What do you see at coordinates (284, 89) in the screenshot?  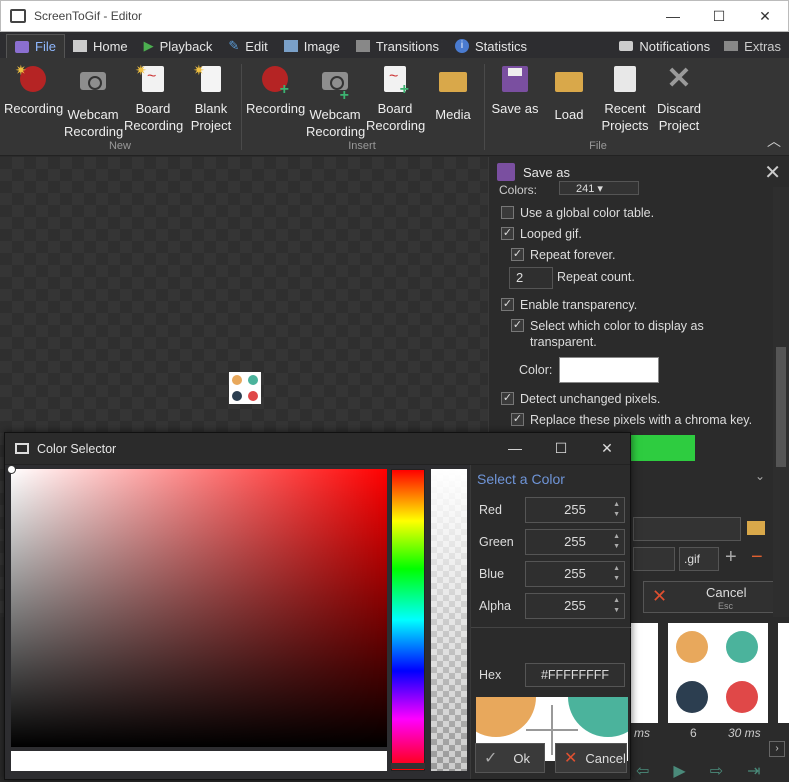 I see `plus-icon: +` at bounding box center [284, 89].